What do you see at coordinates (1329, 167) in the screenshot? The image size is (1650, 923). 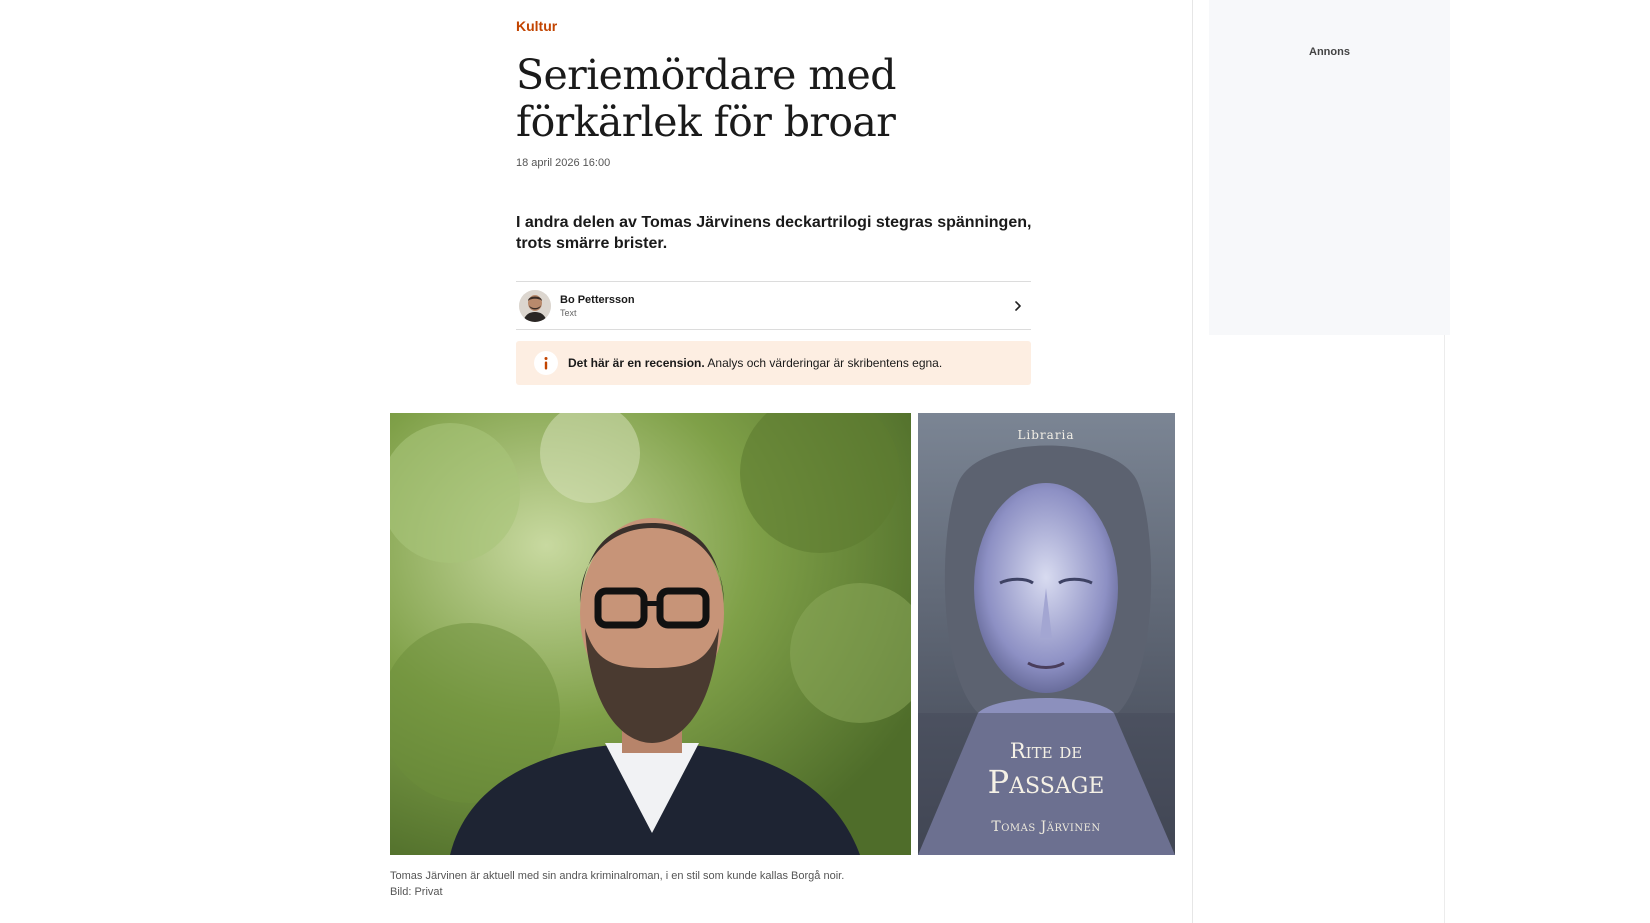 I see `ad-slot: Annons` at bounding box center [1329, 167].